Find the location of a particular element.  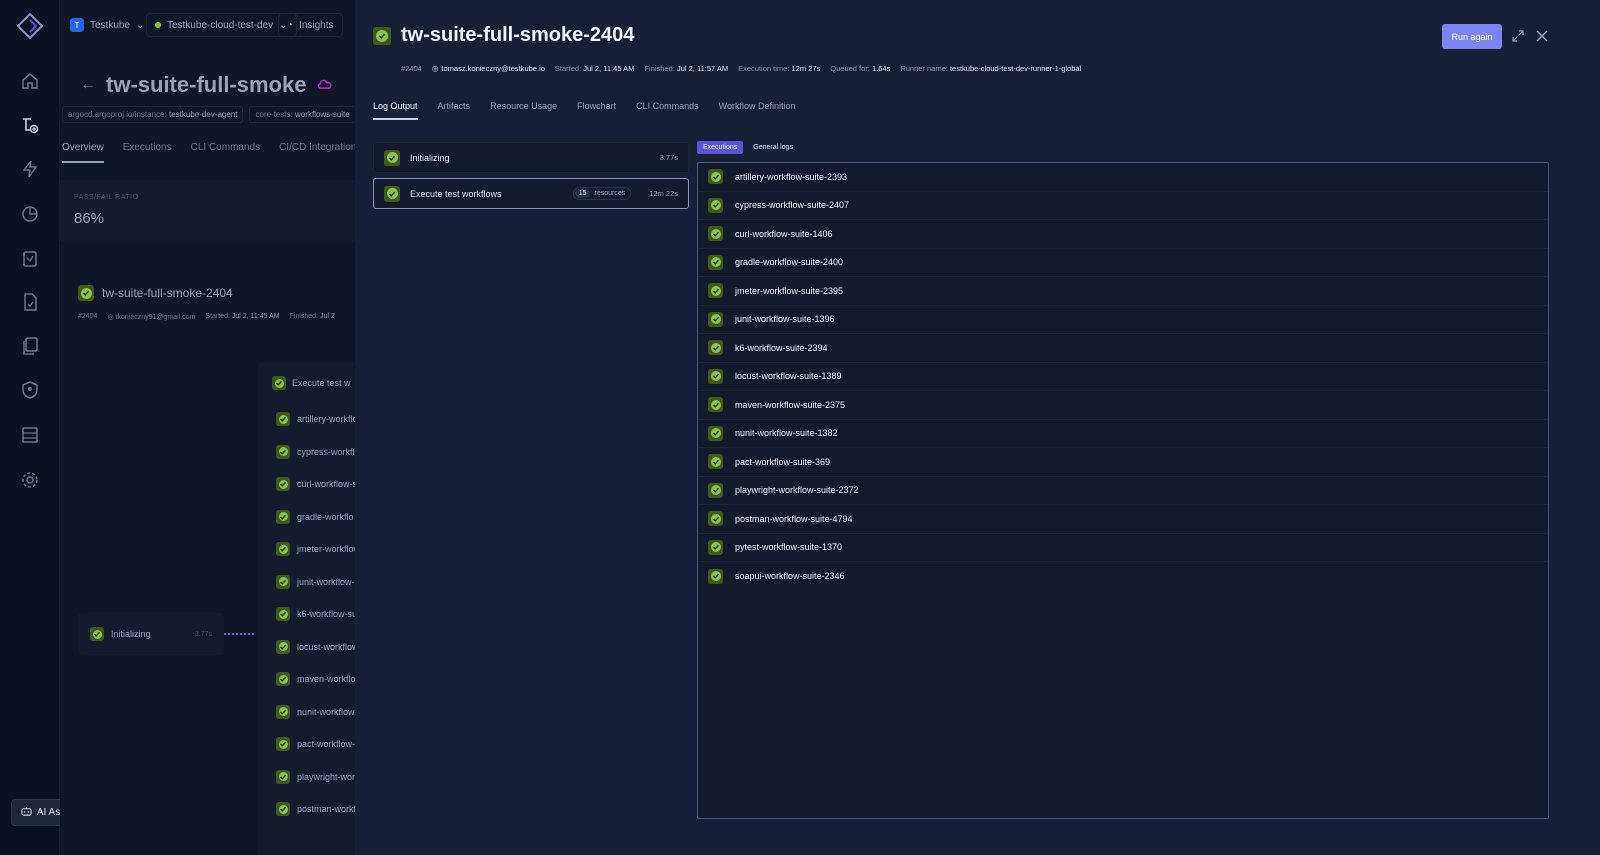

clipboard-icon is located at coordinates (30, 258).